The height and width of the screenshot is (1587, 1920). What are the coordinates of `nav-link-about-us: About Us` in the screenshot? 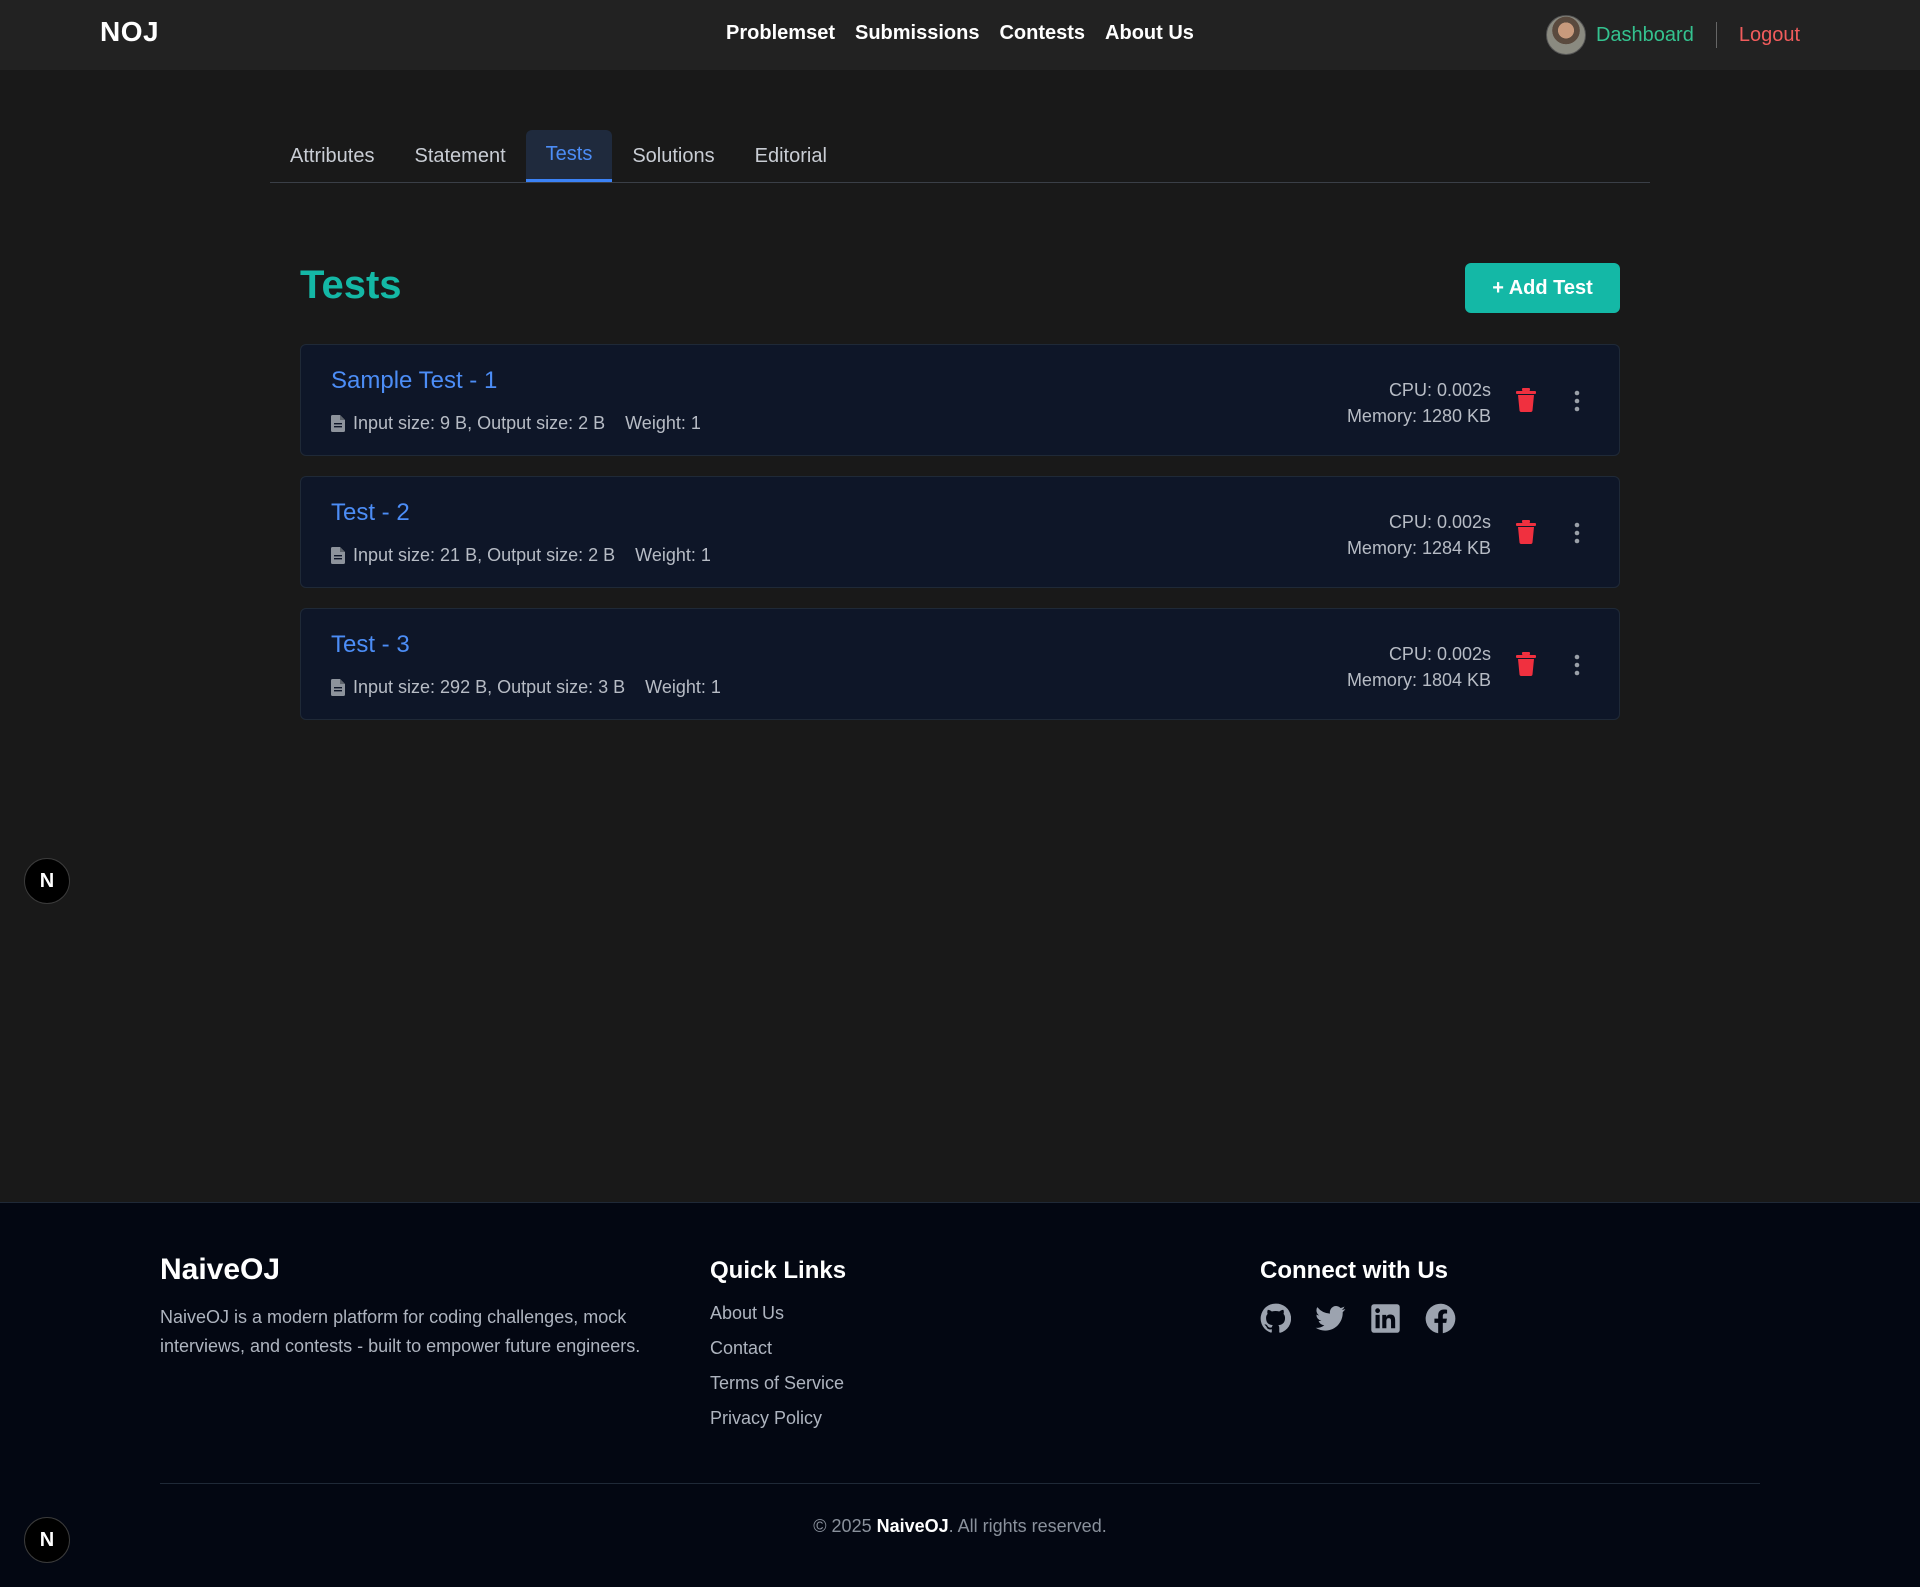 It's located at (1149, 33).